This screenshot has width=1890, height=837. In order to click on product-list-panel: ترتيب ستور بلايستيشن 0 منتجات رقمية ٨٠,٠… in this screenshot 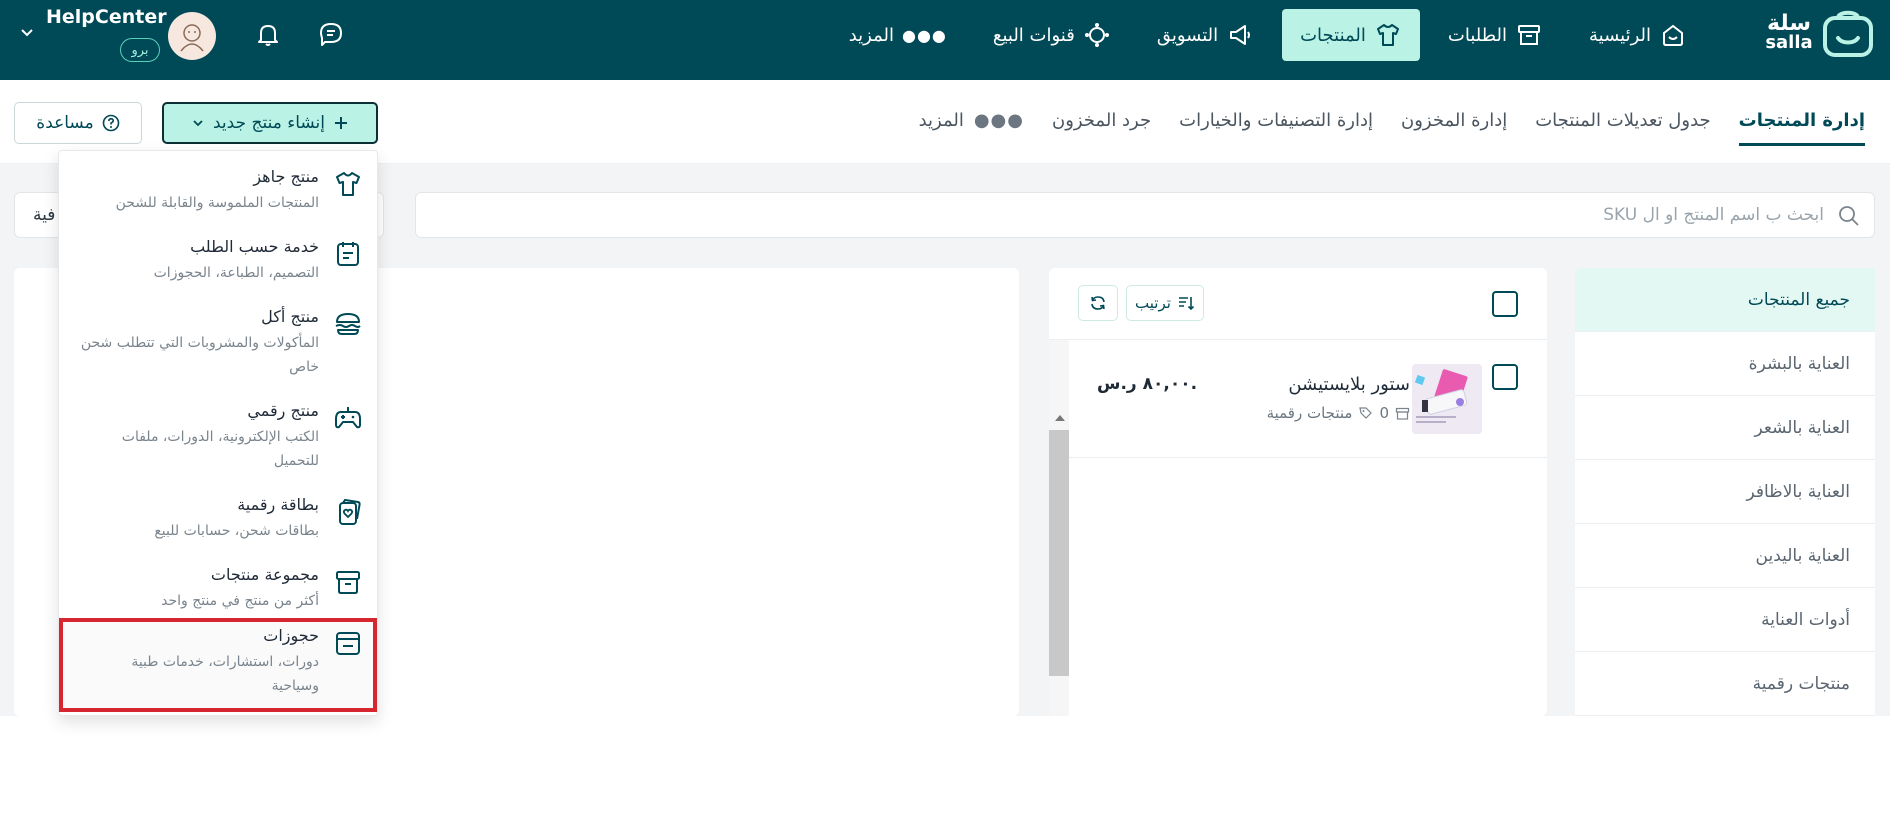, I will do `click(1298, 492)`.